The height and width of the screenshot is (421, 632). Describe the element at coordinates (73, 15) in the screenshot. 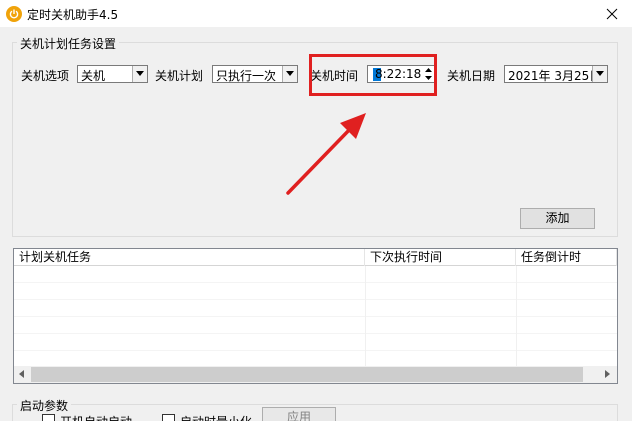

I see `window-title: 定时关机助手4.5` at that location.